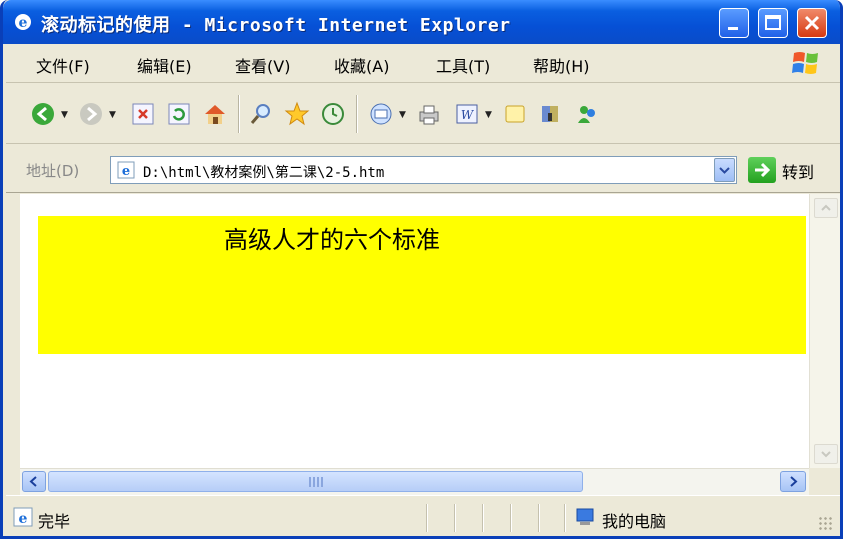 This screenshot has width=843, height=539. Describe the element at coordinates (297, 114) in the screenshot. I see `favorites-icon` at that location.